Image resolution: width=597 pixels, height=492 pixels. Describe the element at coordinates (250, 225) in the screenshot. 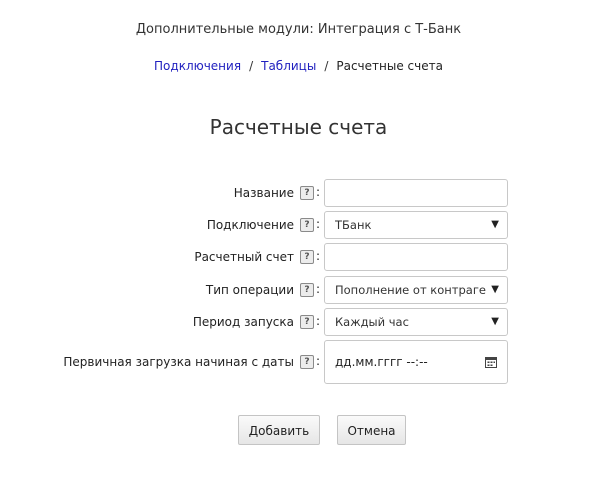

I see `connection-label: Подключение` at that location.